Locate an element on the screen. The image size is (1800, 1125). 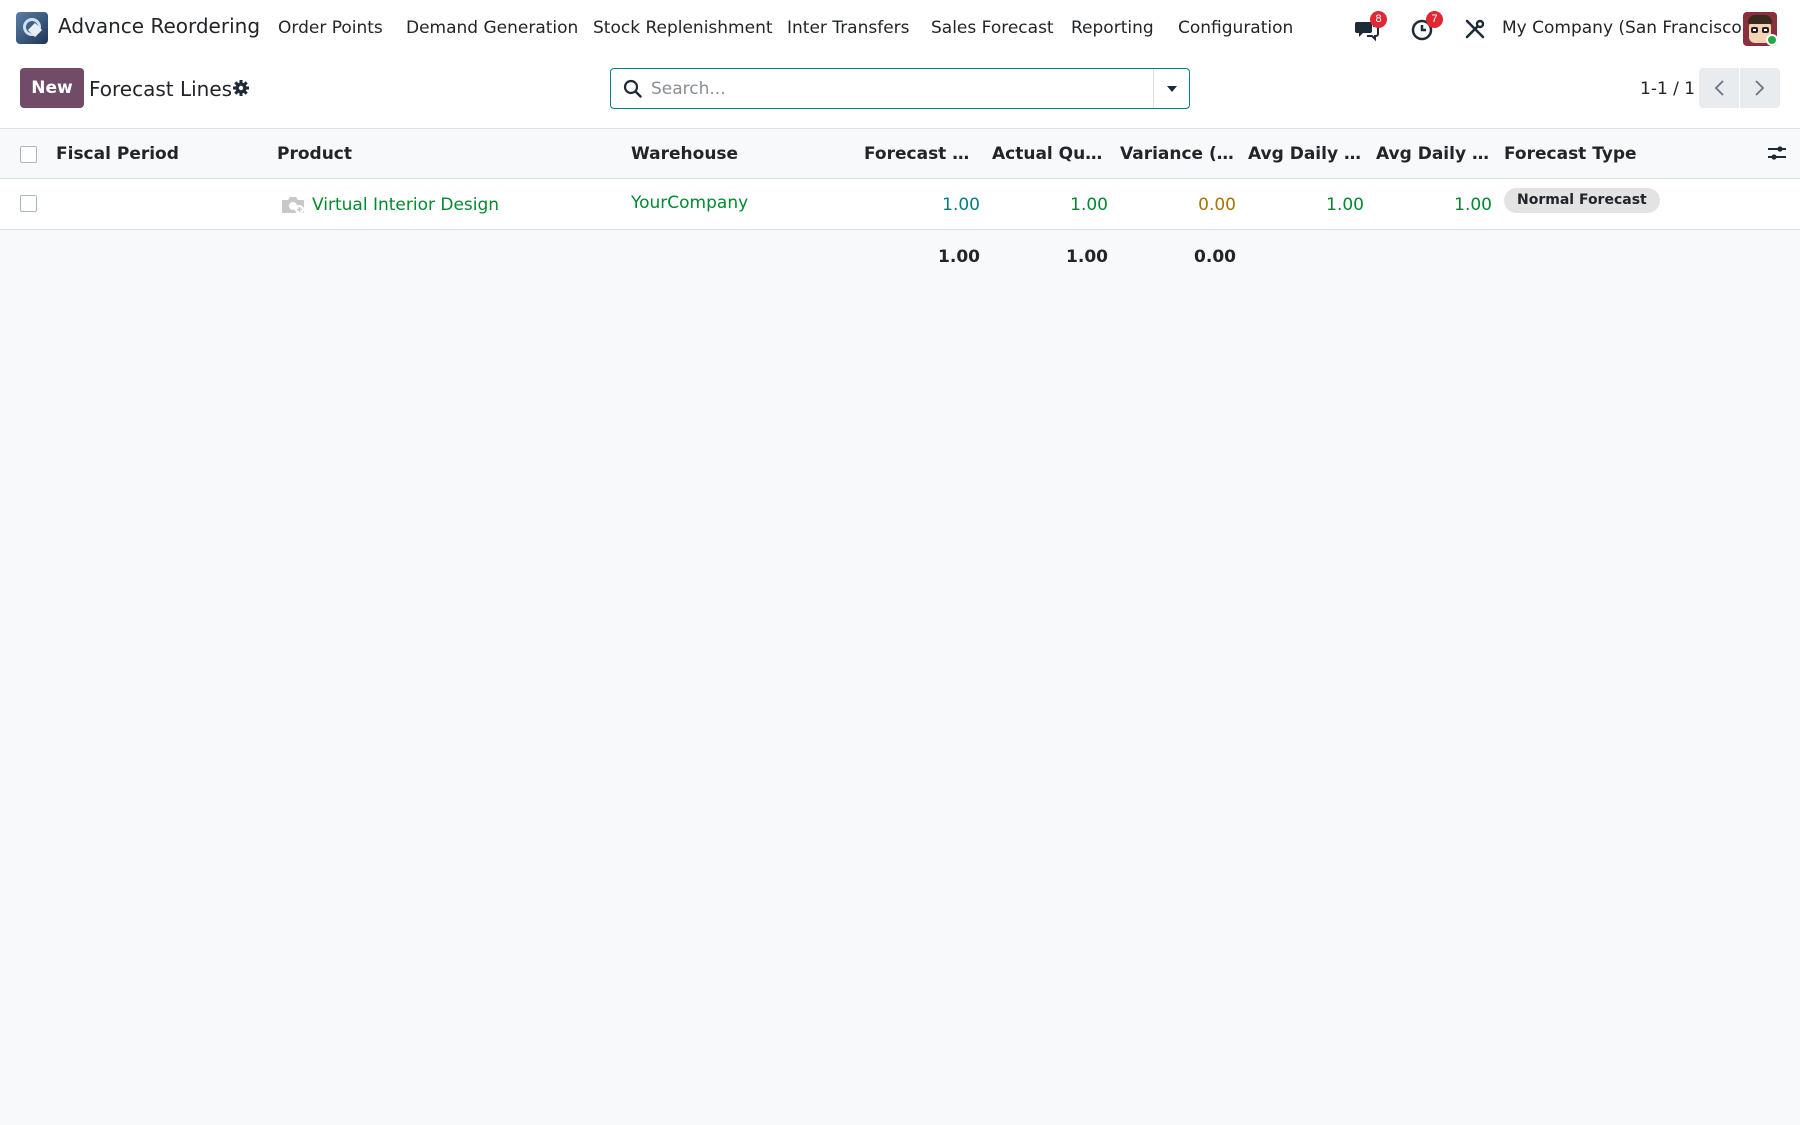
page-title: Forecast Lines is located at coordinates (160, 89).